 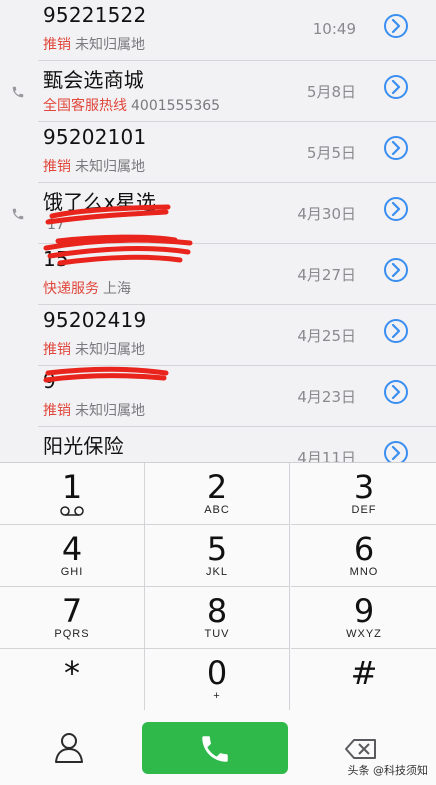 I want to click on key-letters: TUV, so click(x=217, y=634).